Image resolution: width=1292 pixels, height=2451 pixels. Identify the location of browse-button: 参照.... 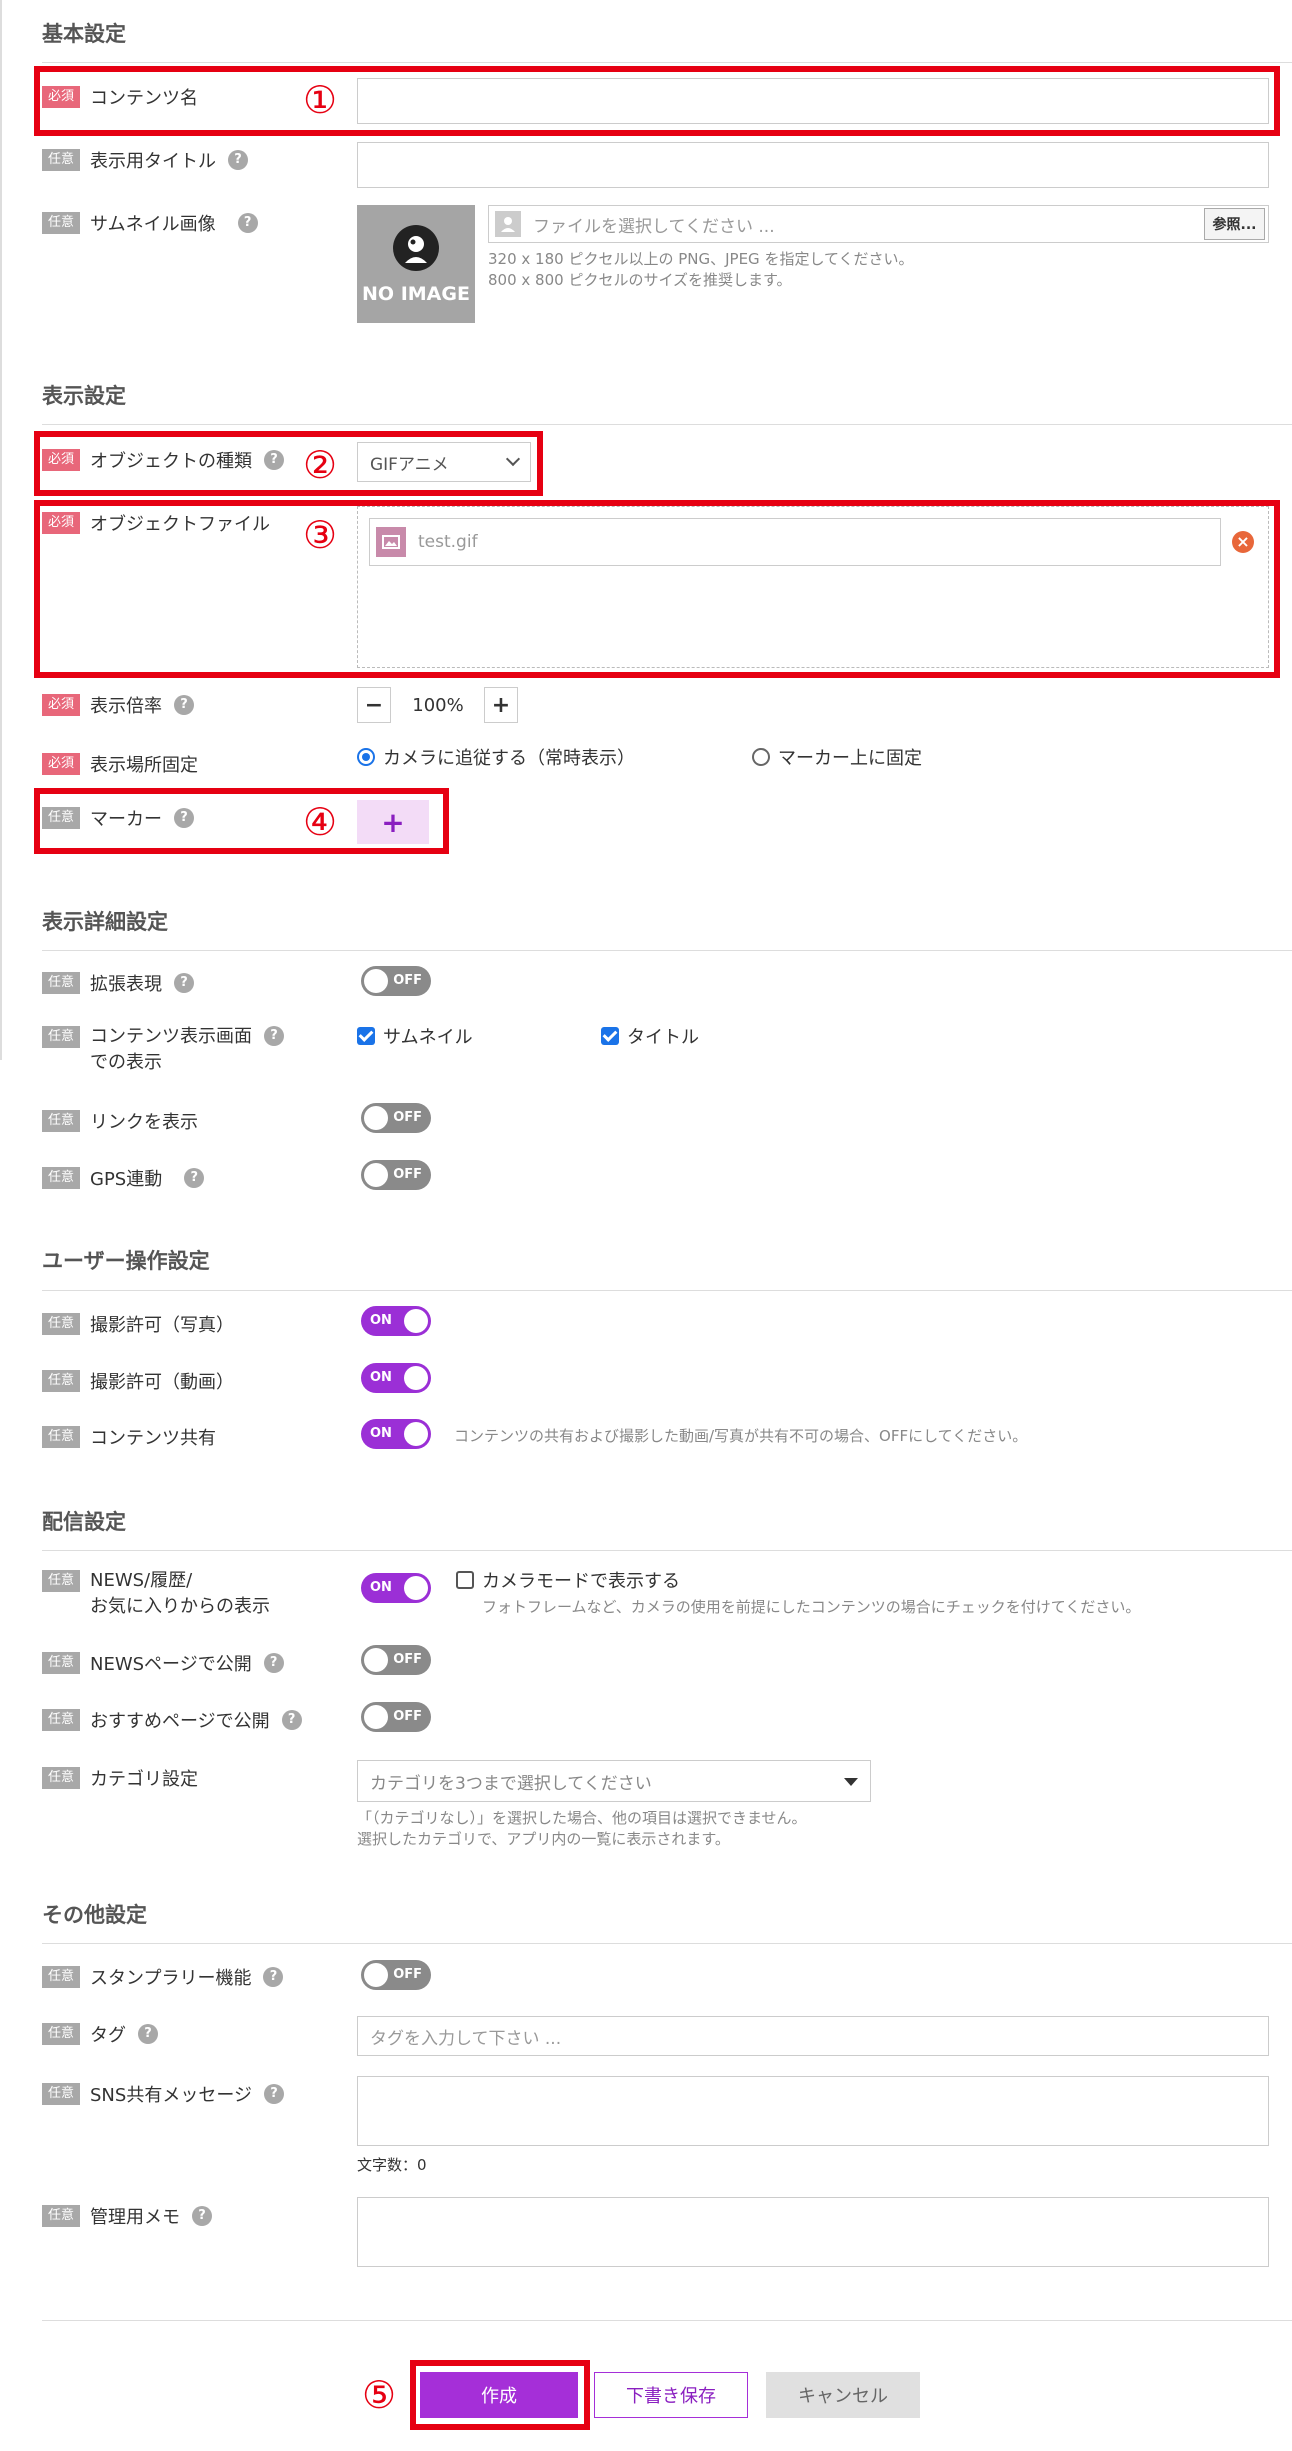
(1234, 224).